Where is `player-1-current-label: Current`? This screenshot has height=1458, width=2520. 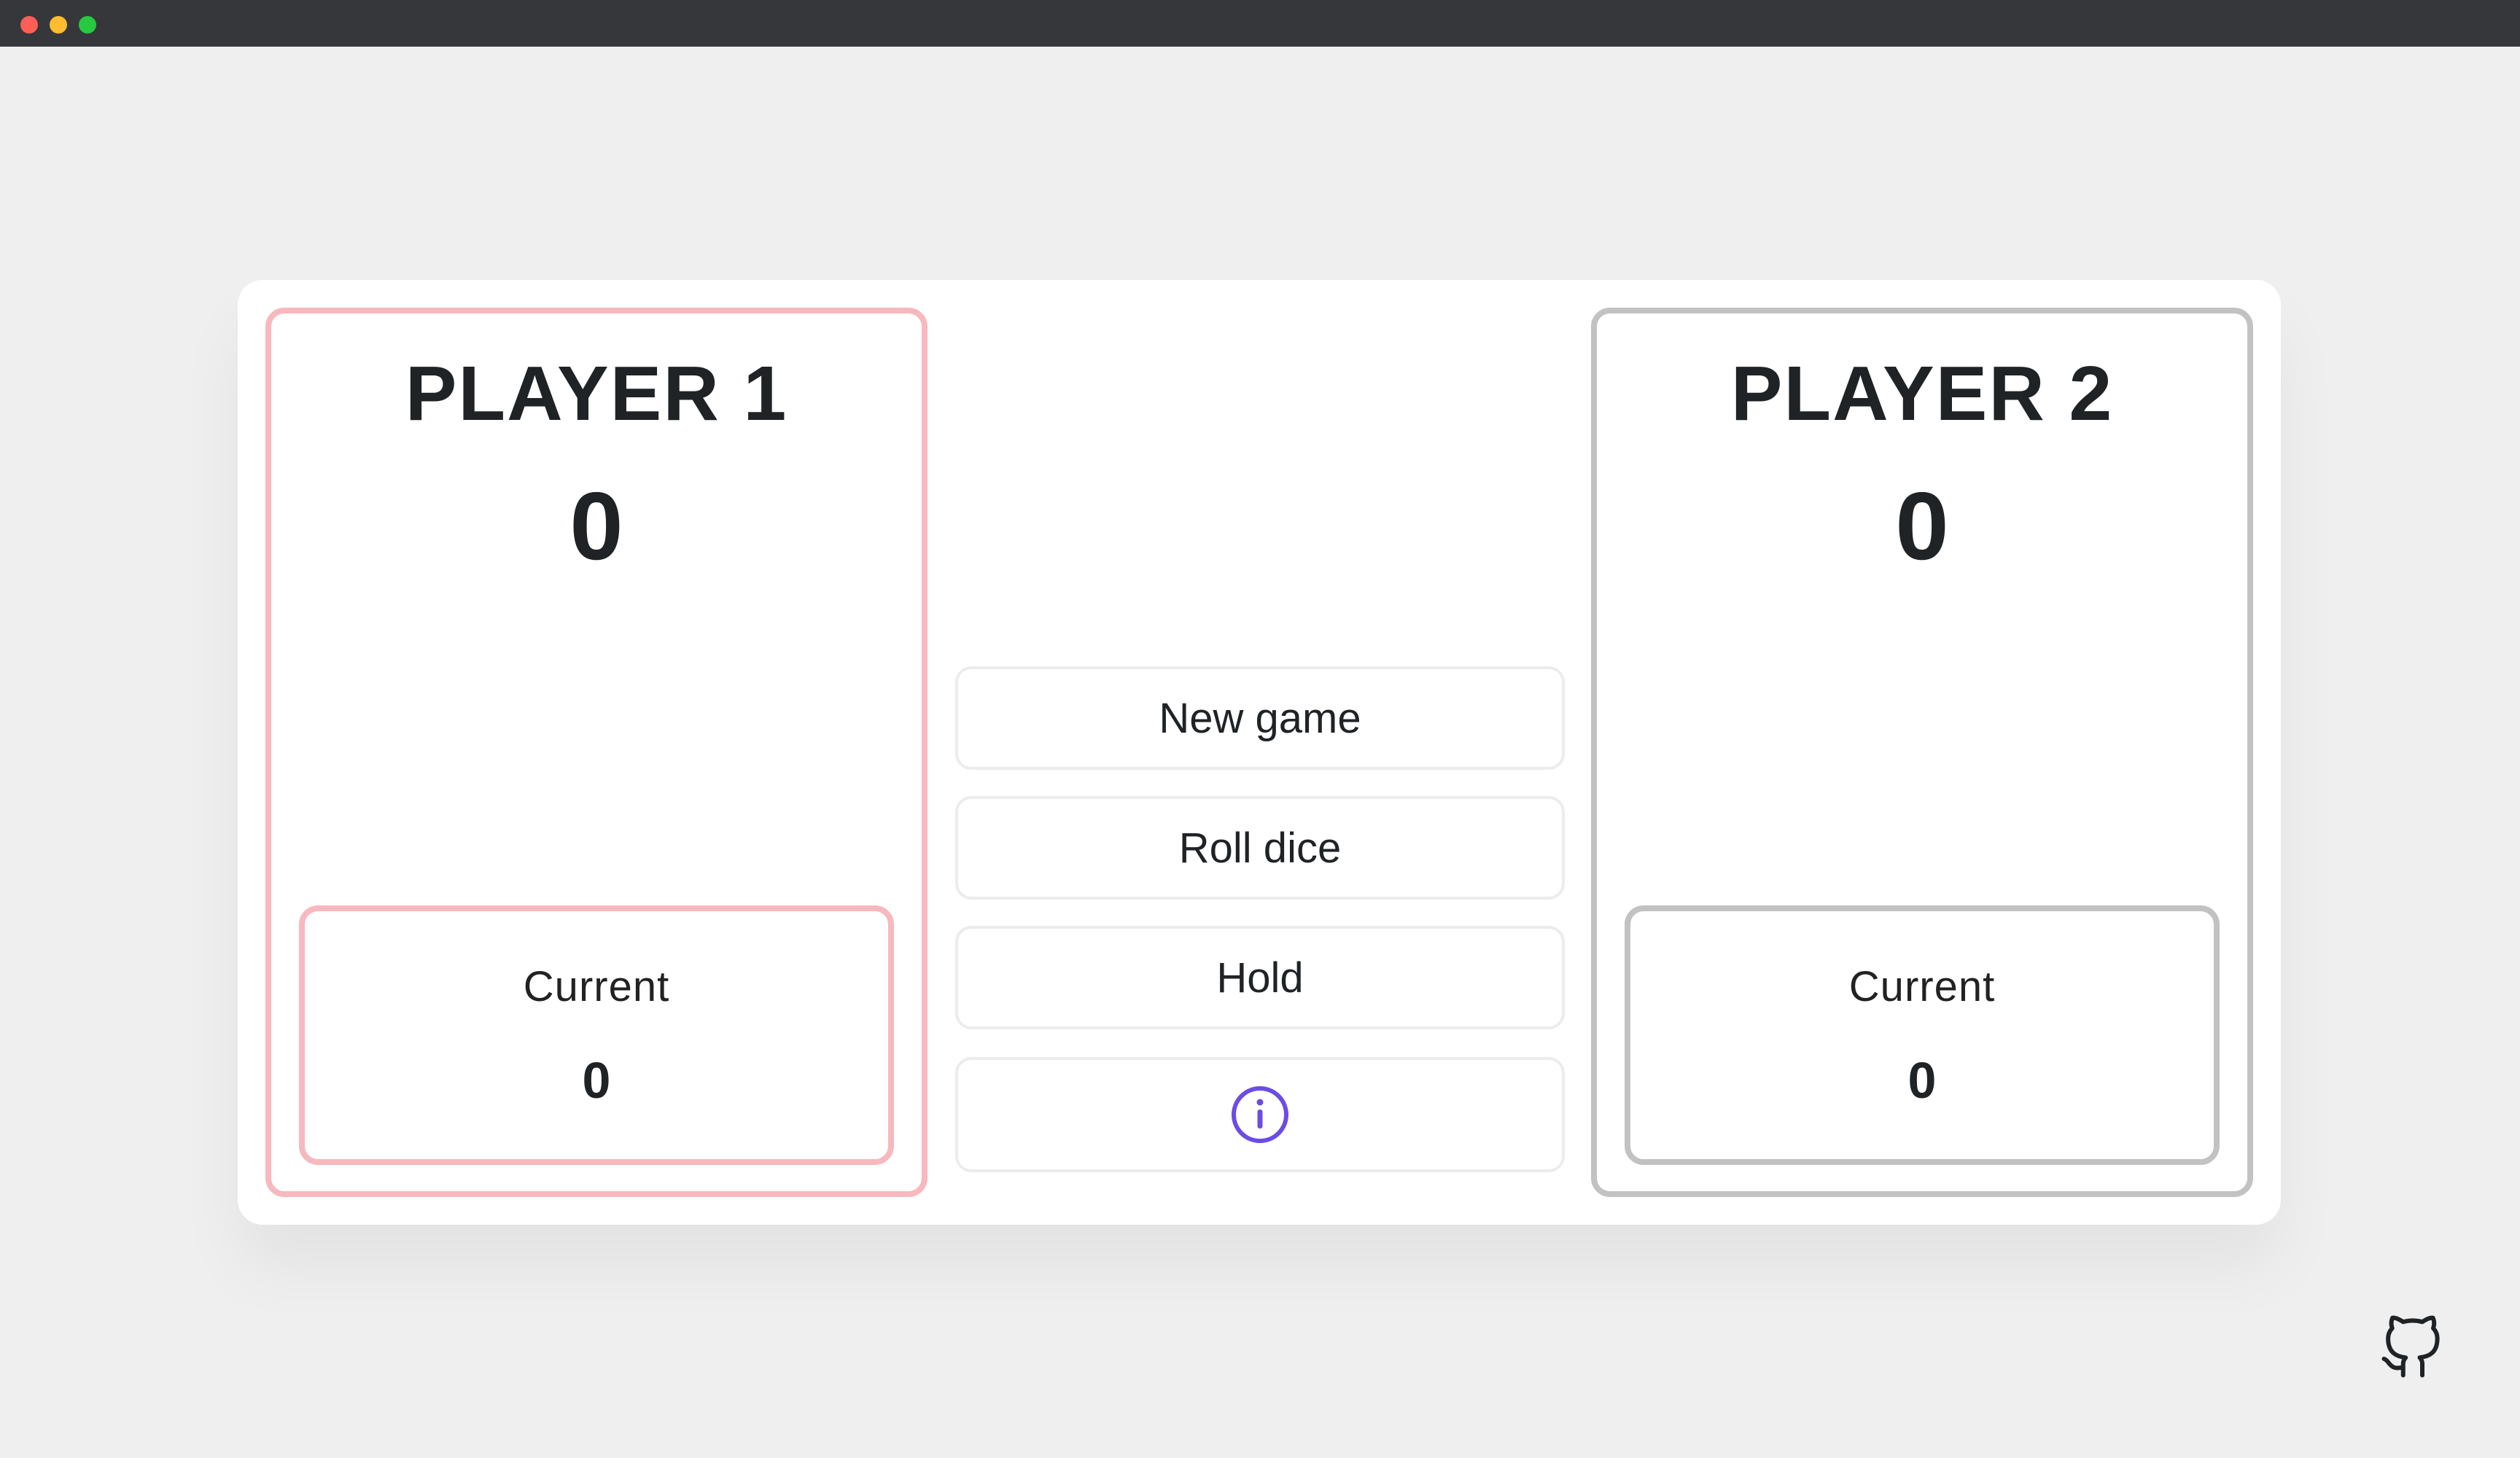 player-1-current-label: Current is located at coordinates (596, 986).